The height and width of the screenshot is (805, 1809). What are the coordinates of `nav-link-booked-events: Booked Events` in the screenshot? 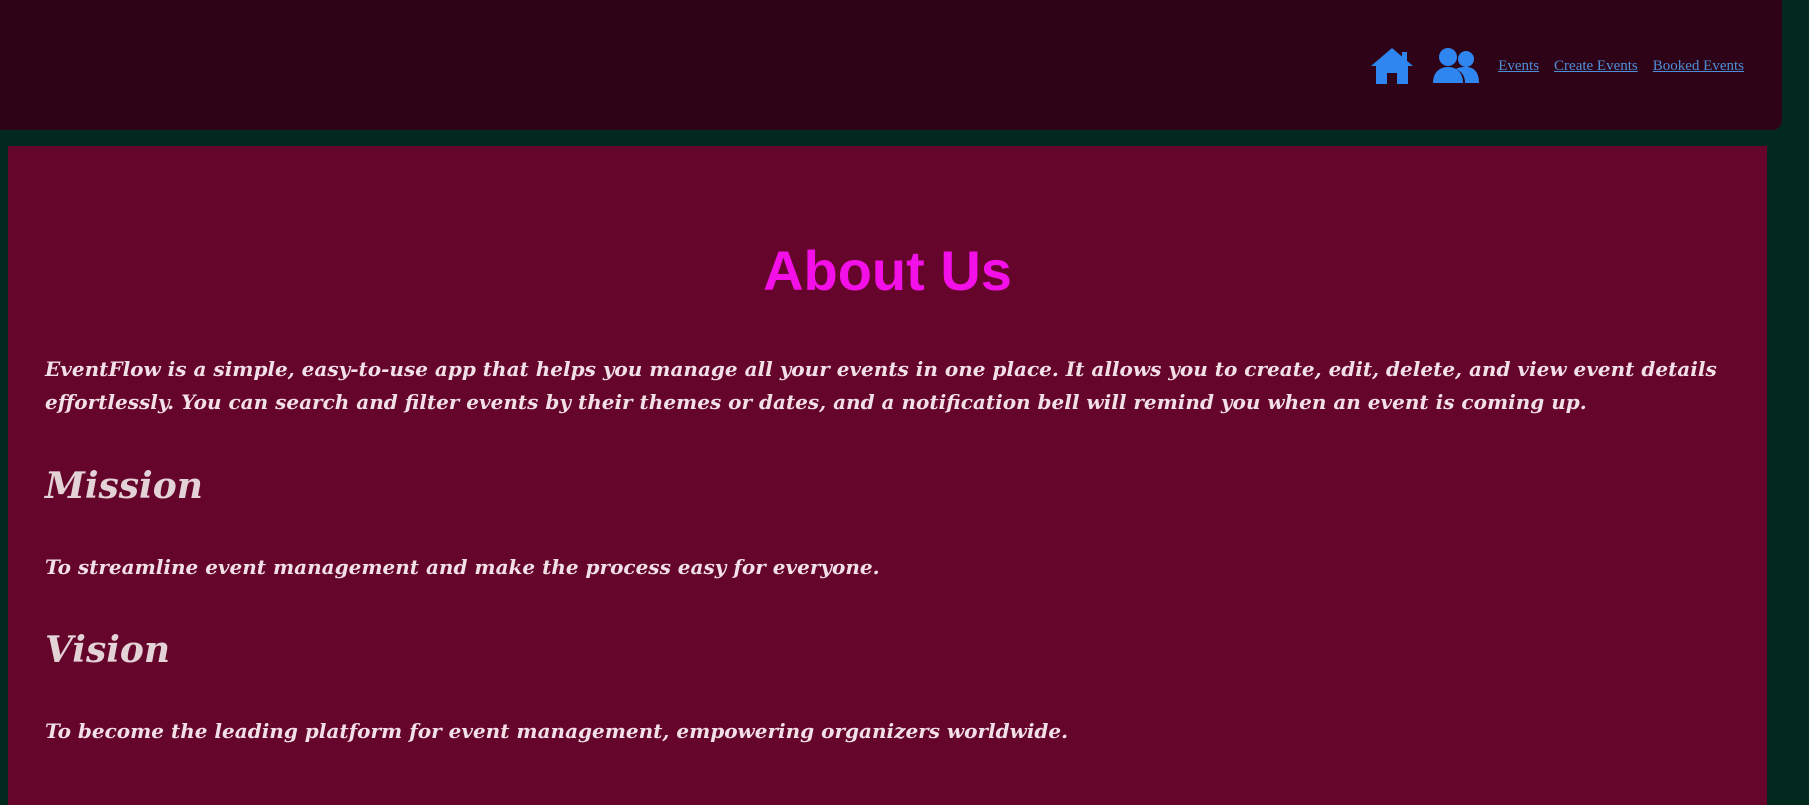 It's located at (1698, 66).